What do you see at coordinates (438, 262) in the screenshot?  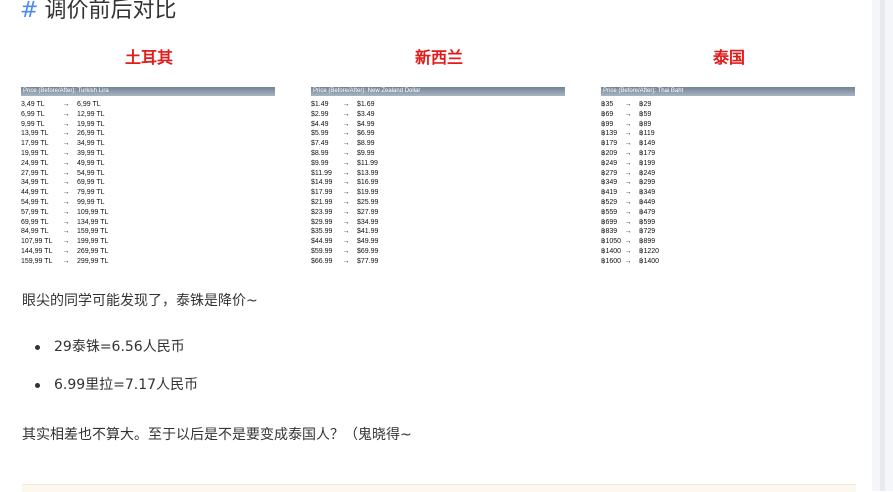 I see `price-row: $66.99 → $77.99` at bounding box center [438, 262].